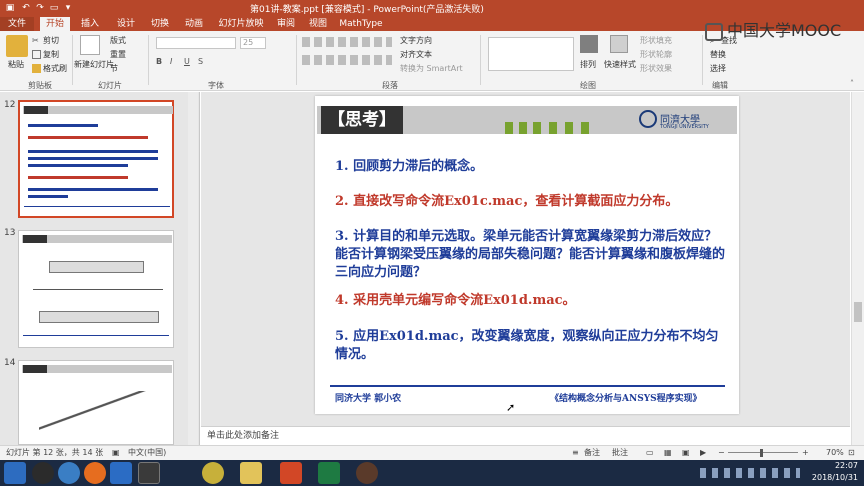  Describe the element at coordinates (121, 473) in the screenshot. I see `media-player-icon` at that location.